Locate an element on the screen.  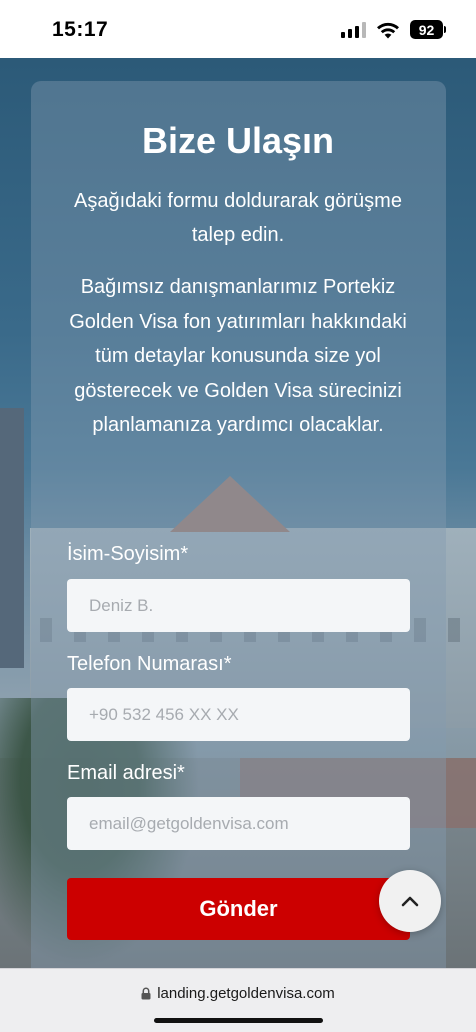
url-text: landing.getgoldenvisa.com is located at coordinates (246, 993).